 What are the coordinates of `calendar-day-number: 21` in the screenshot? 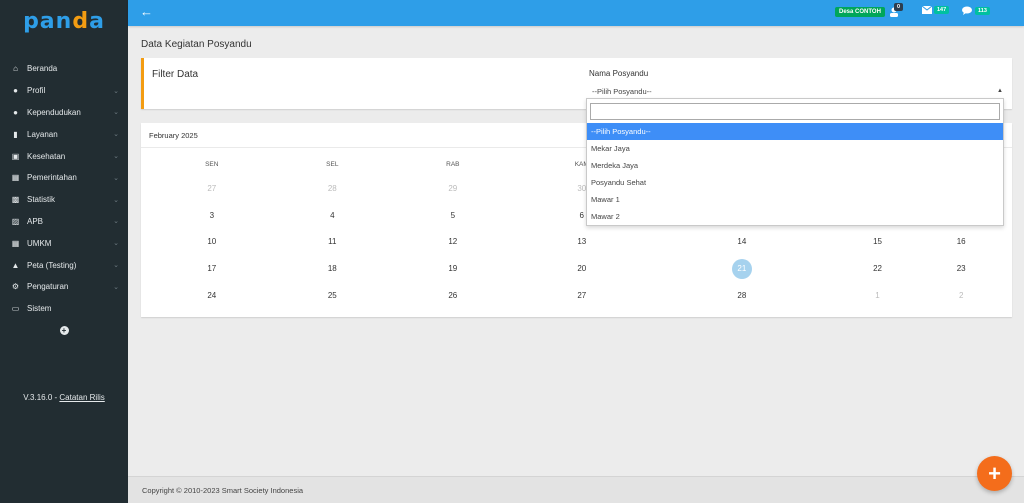 It's located at (741, 268).